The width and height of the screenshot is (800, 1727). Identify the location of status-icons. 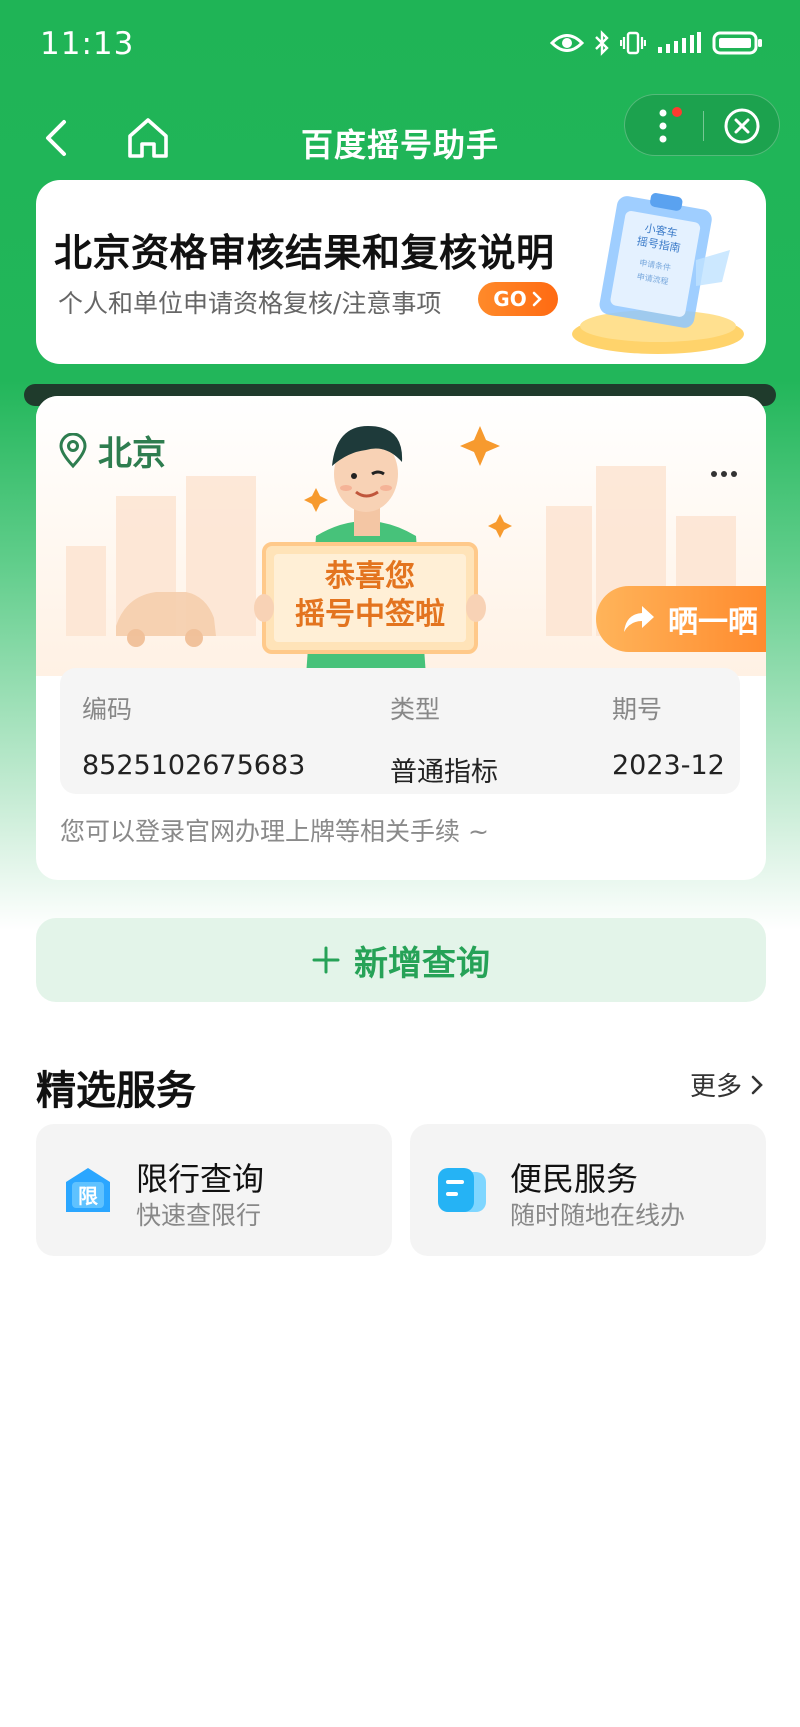
(657, 43).